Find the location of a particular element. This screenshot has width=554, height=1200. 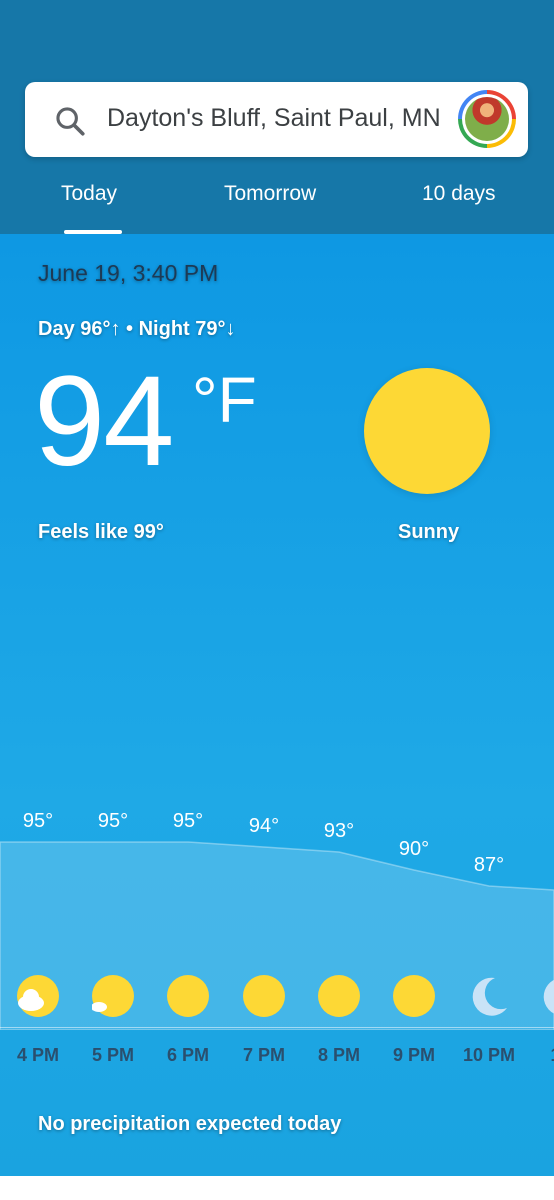

hourly-time: 5 PM is located at coordinates (113, 1055).